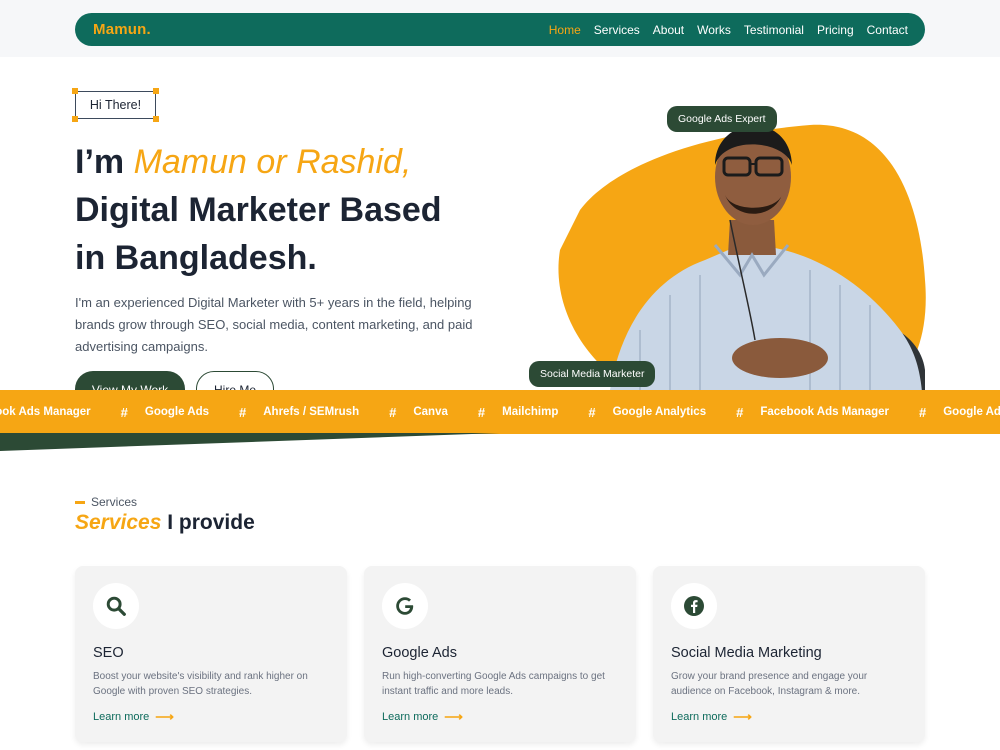 This screenshot has width=1000, height=750. Describe the element at coordinates (565, 30) in the screenshot. I see `nav-link-home: Home` at that location.